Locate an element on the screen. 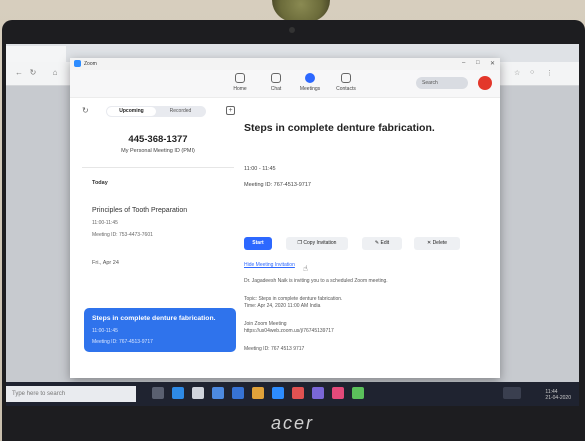 The width and height of the screenshot is (585, 441). nav-home: Home is located at coordinates (240, 82).